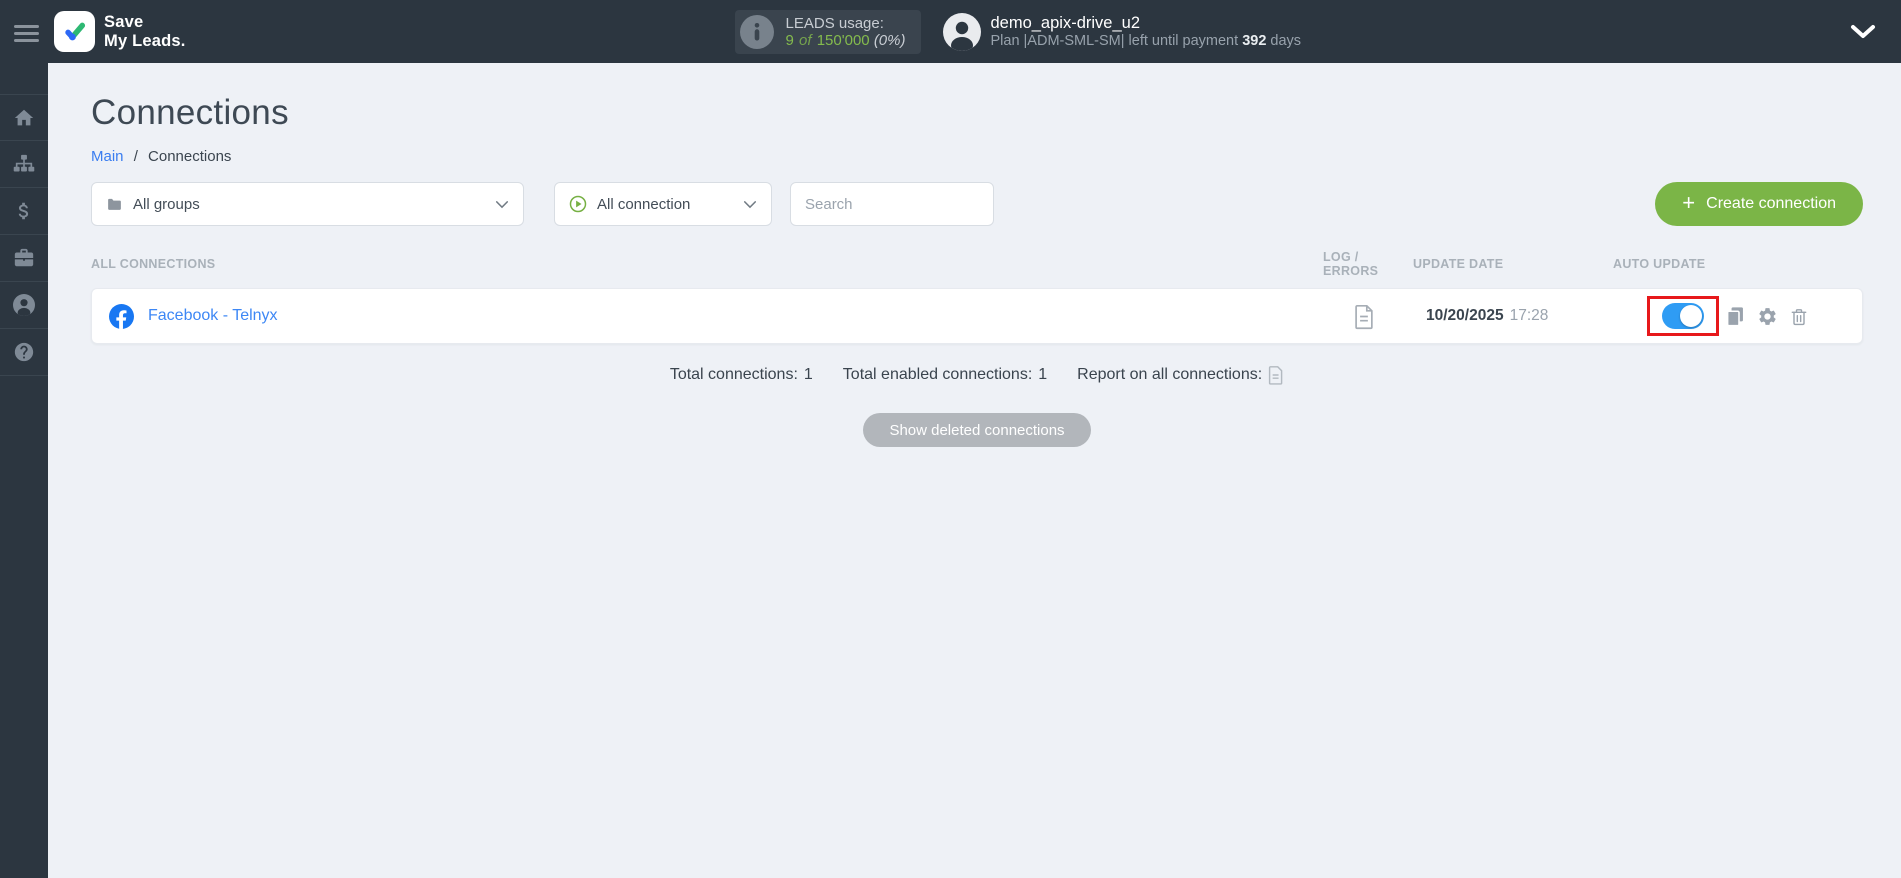  Describe the element at coordinates (1771, 203) in the screenshot. I see `create-connection-label: Create connection` at that location.